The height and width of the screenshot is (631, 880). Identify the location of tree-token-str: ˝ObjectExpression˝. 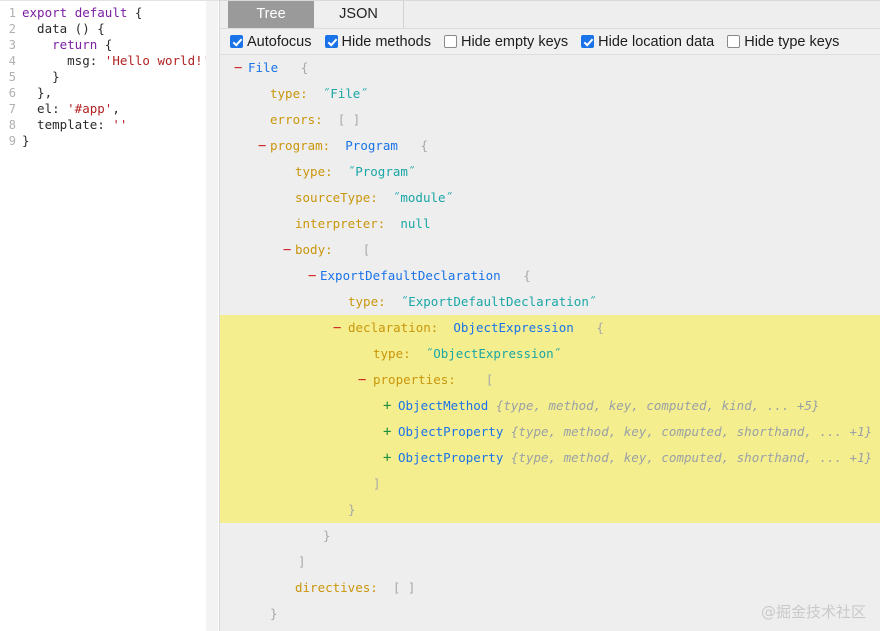
(493, 353).